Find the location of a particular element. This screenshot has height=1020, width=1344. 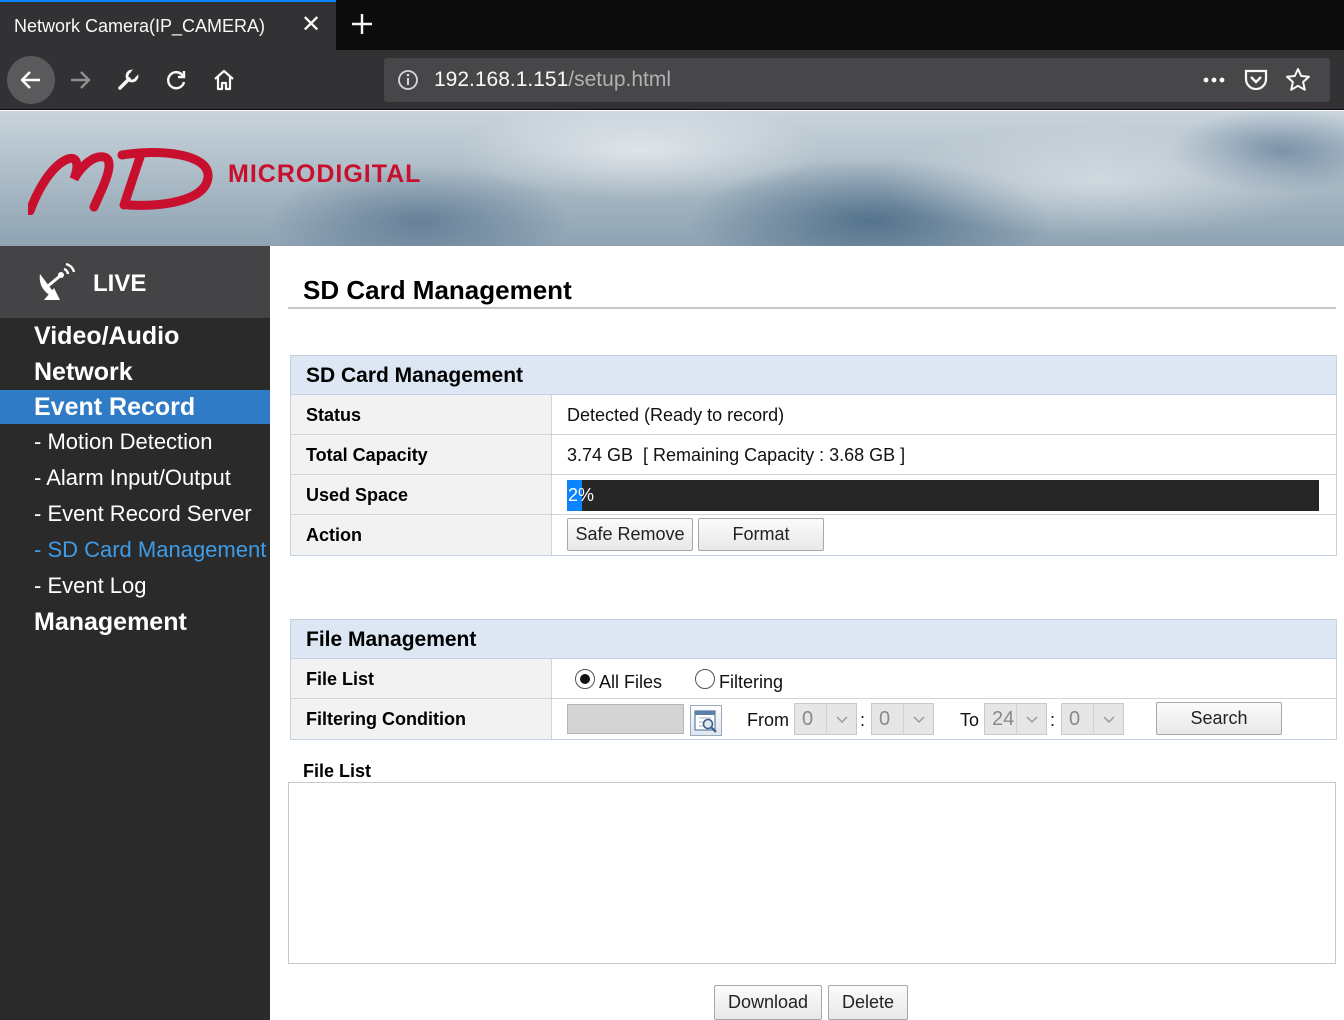

brand-name: MICRODIGITAL is located at coordinates (325, 174).